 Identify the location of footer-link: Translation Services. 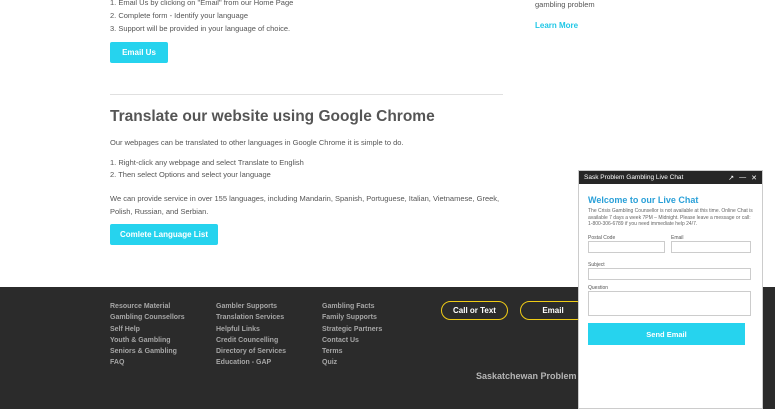
(251, 317).